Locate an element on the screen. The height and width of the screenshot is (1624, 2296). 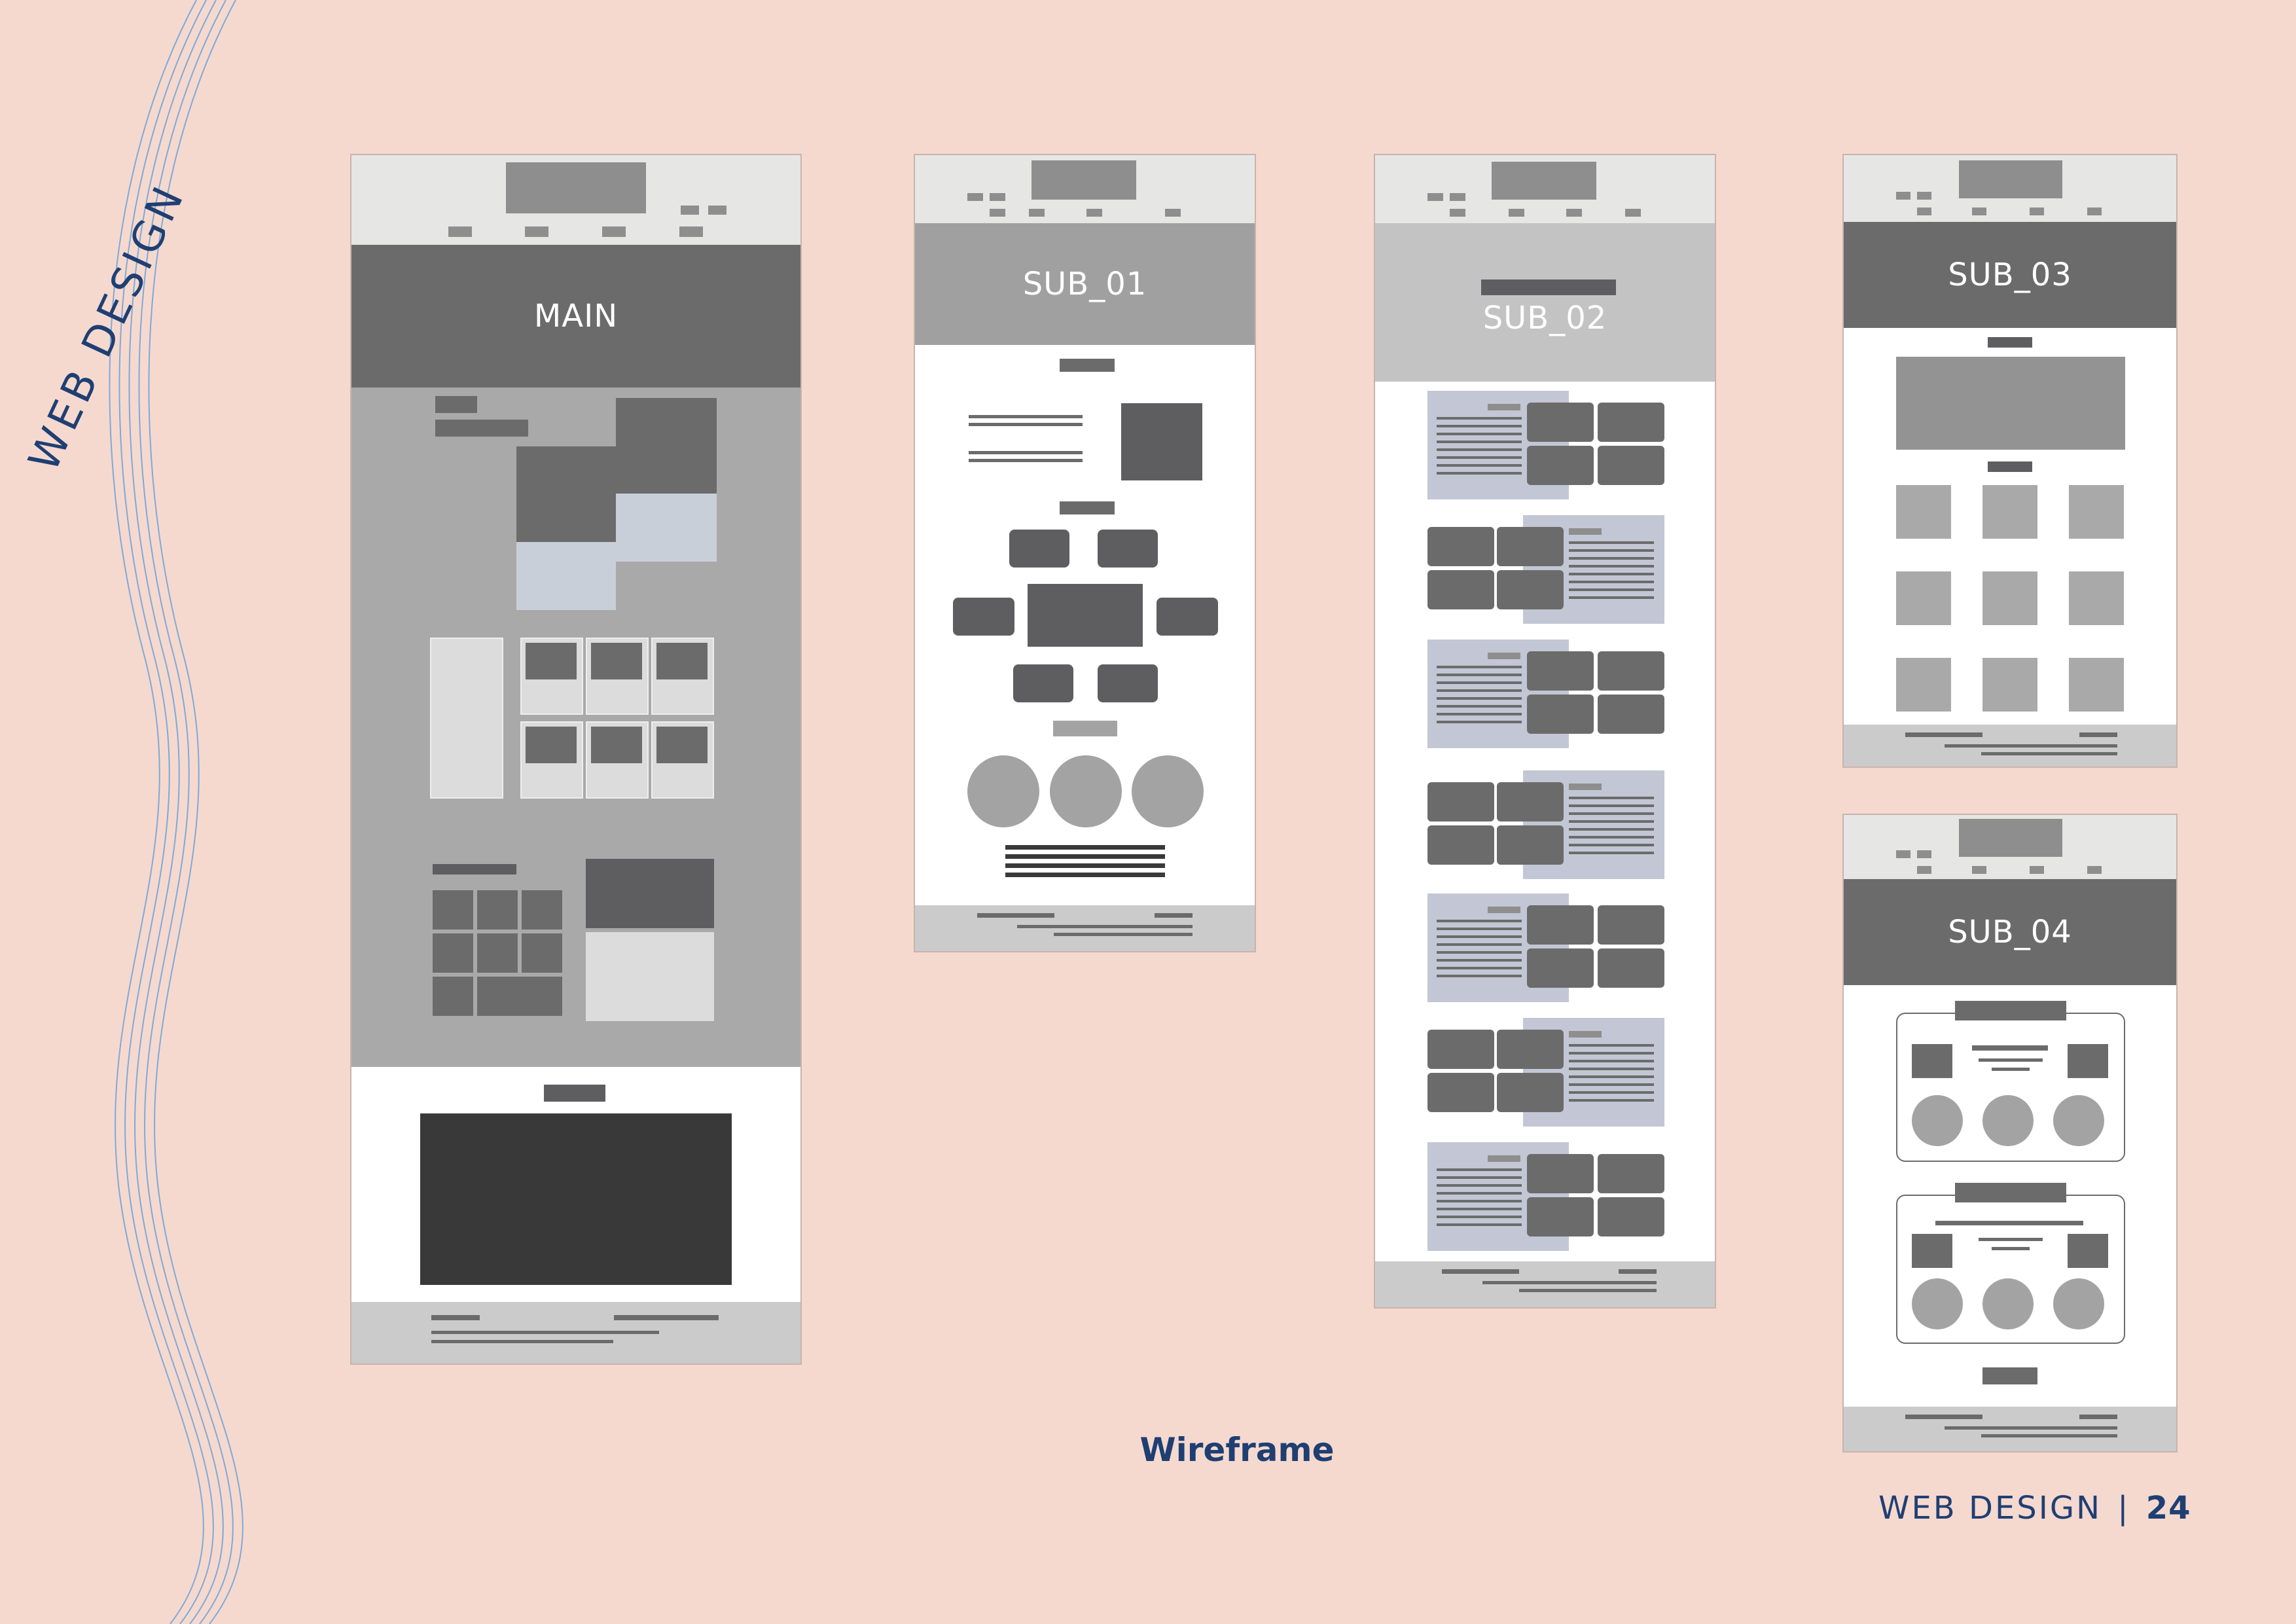
main-header is located at coordinates (575, 200).